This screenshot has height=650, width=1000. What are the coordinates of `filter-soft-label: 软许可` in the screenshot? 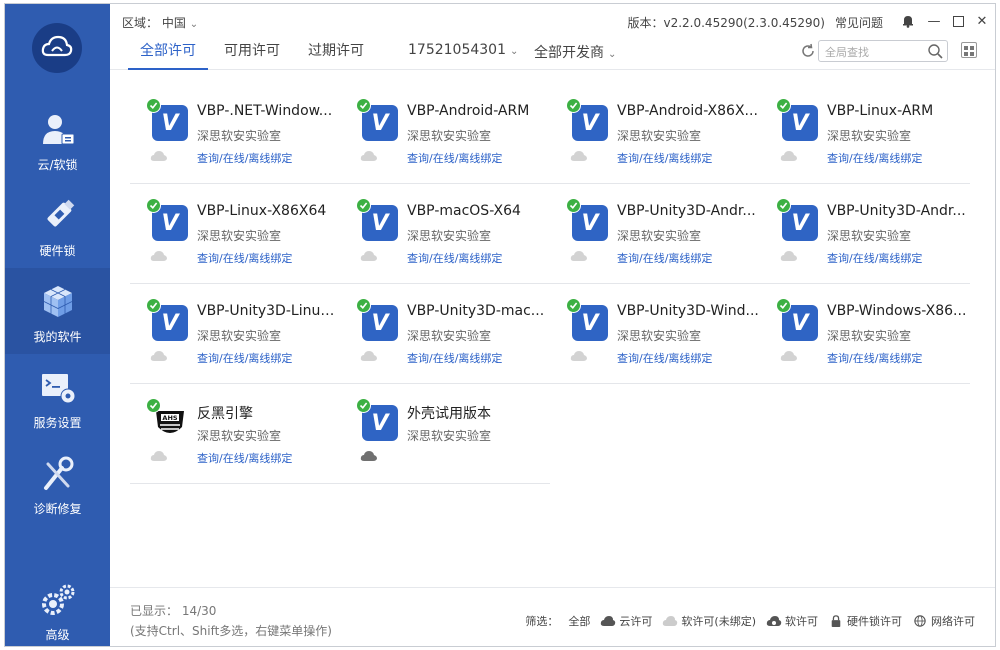 It's located at (801, 621).